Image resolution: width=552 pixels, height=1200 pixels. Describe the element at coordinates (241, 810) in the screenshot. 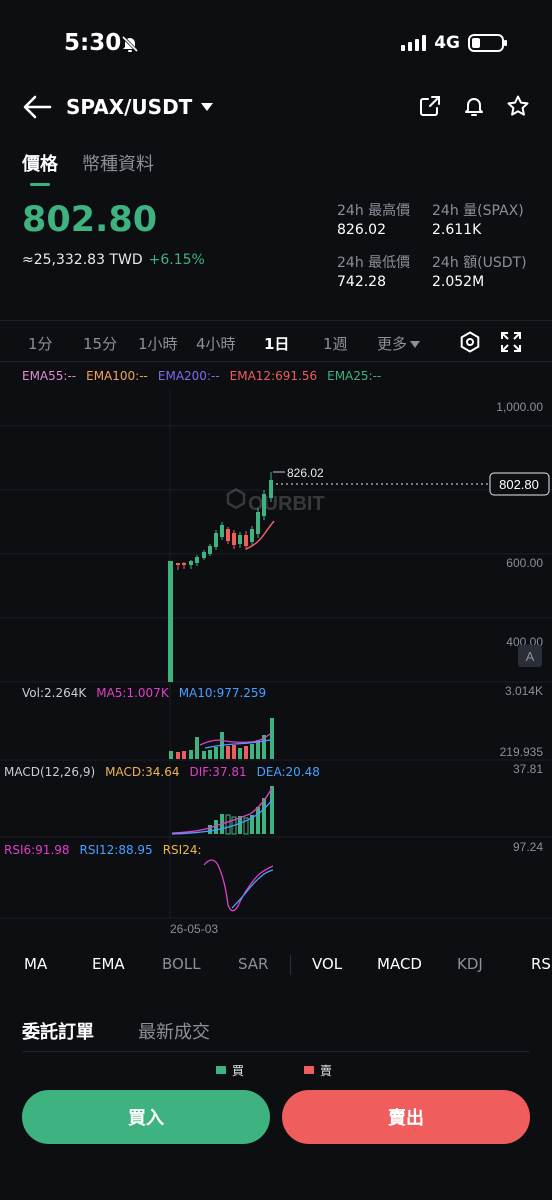

I see `macd-bars` at that location.